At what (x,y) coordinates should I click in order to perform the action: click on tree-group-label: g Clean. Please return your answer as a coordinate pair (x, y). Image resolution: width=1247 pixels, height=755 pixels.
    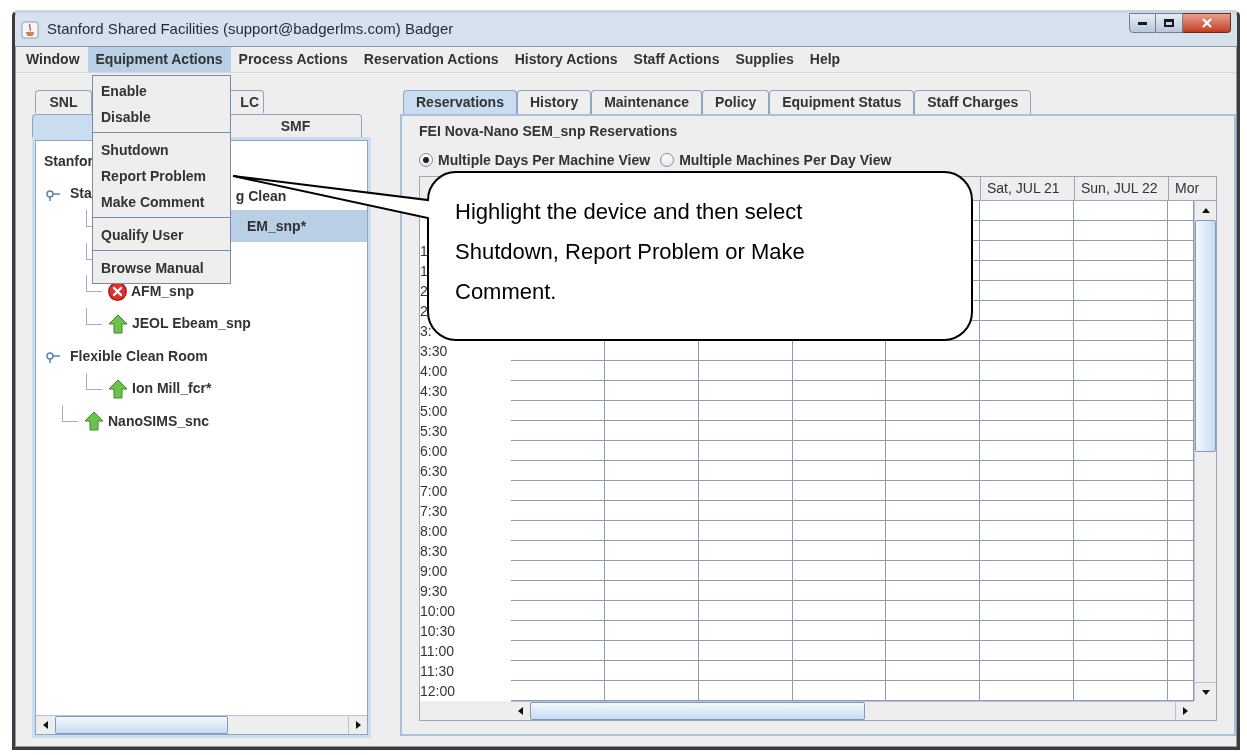
    Looking at the image, I should click on (261, 197).